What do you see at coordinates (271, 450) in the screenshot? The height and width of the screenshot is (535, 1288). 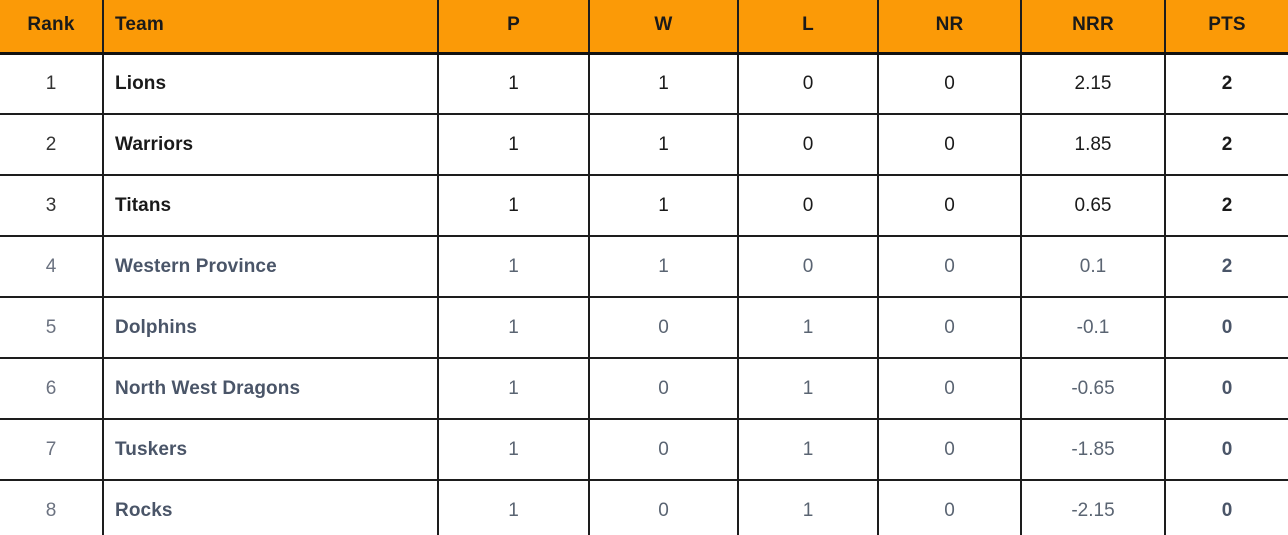 I see `cell-team-name: Tuskers` at bounding box center [271, 450].